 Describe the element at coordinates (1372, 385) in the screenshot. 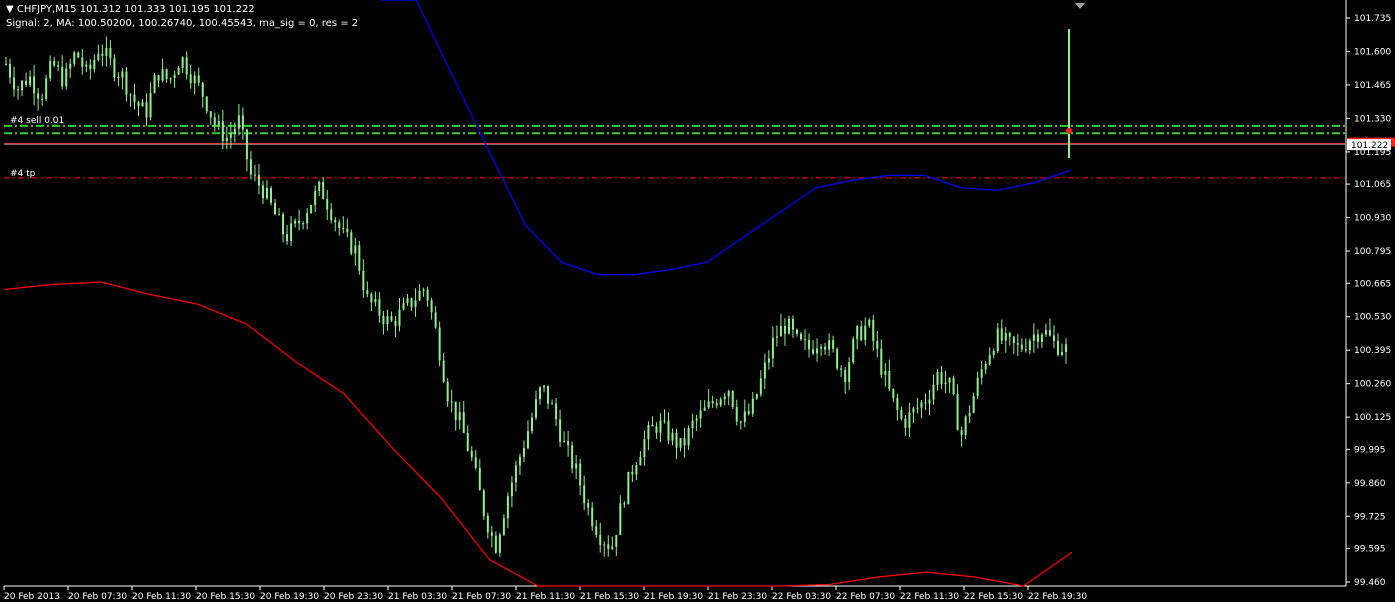

I see `y-tick-label: 100.260` at that location.